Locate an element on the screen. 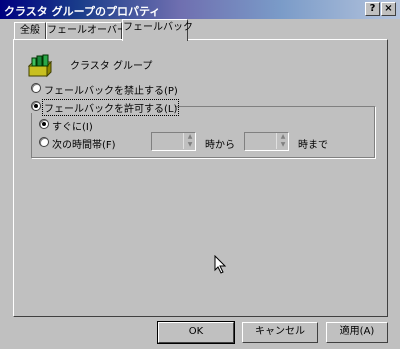 The image size is (400, 349). immediately-label: すぐに(I) is located at coordinates (72, 125).